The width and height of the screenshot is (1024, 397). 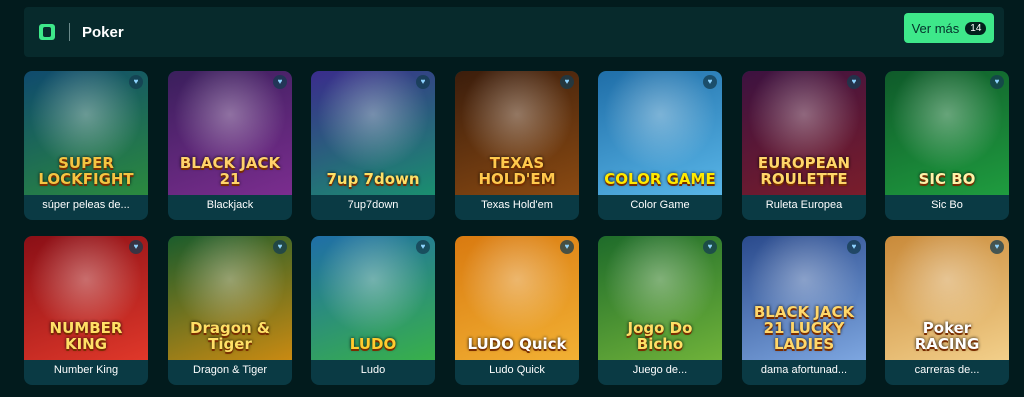 What do you see at coordinates (517, 370) in the screenshot?
I see `game-title: Ludo Quick` at bounding box center [517, 370].